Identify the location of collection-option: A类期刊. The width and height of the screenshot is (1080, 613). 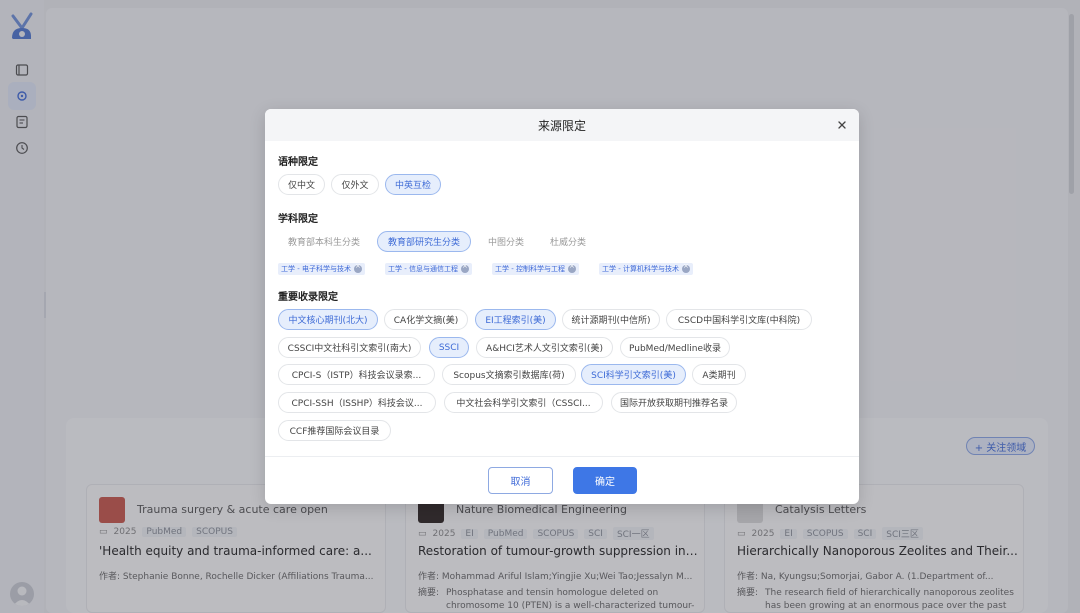
(719, 374).